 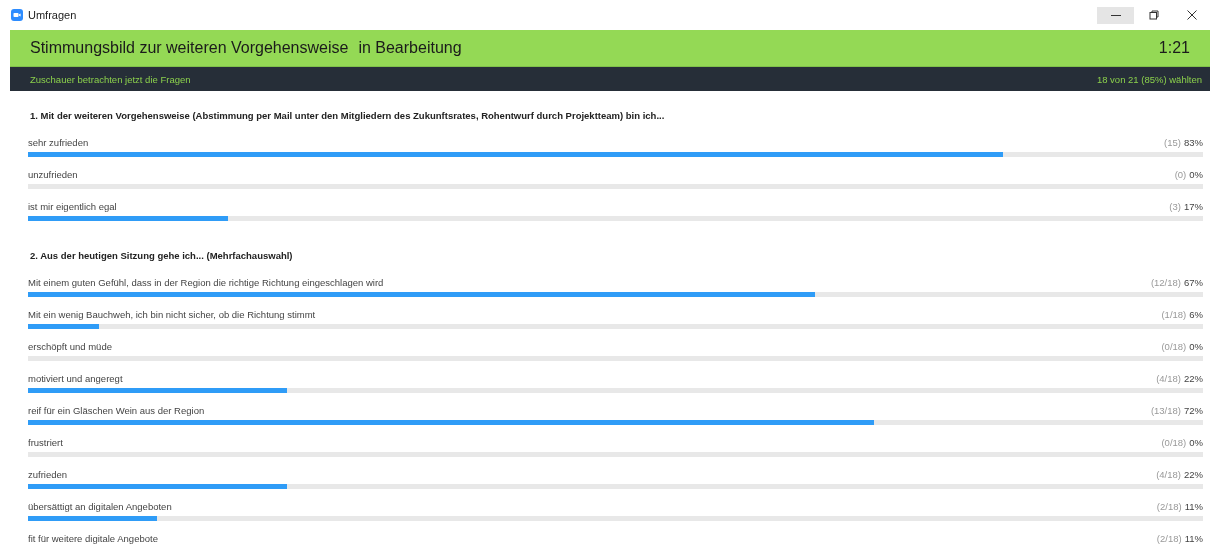 I want to click on option-label: Mit einem guten Gefühl, dass in der Region die richtige Richtung eingeschlagen wird, so click(x=206, y=282).